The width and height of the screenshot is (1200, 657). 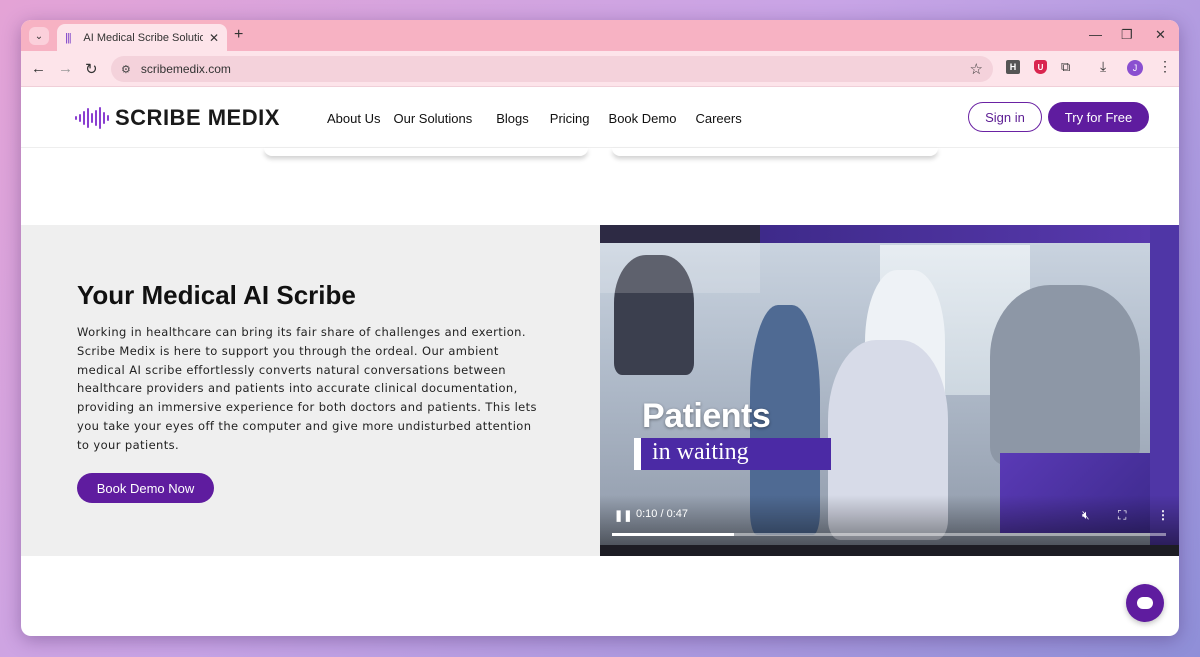 I want to click on tab-close-icon: ✕, so click(x=214, y=38).